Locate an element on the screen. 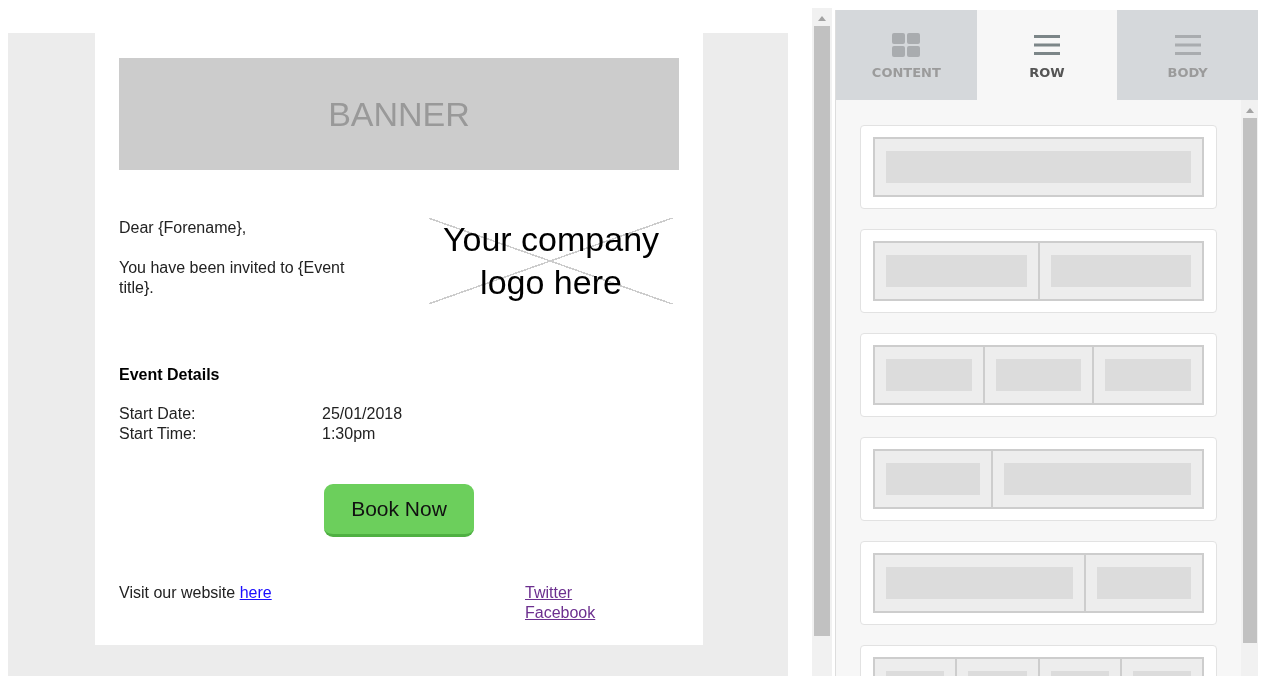 The height and width of the screenshot is (676, 1269). website-text: Visit our website here is located at coordinates (196, 593).